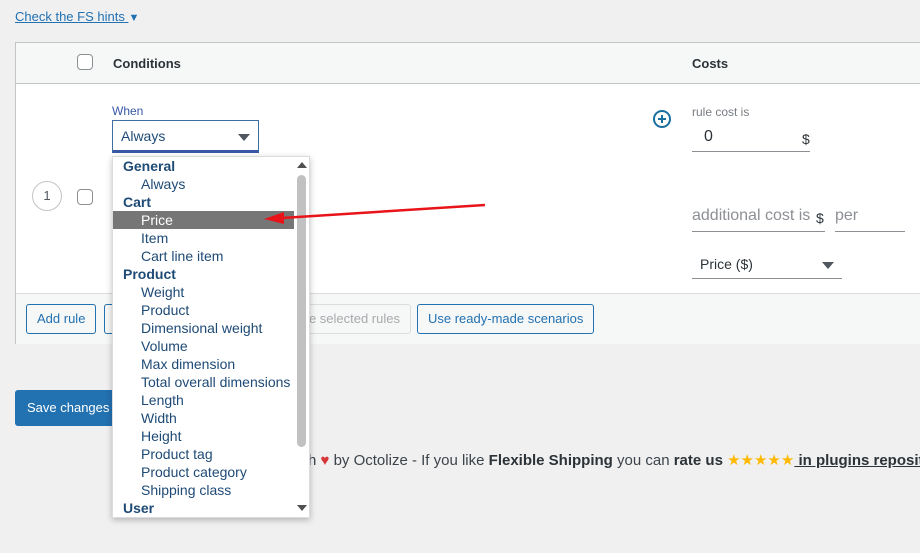 The height and width of the screenshot is (553, 920). Describe the element at coordinates (761, 460) in the screenshot. I see `star-rating-icon: ★★★★★` at that location.